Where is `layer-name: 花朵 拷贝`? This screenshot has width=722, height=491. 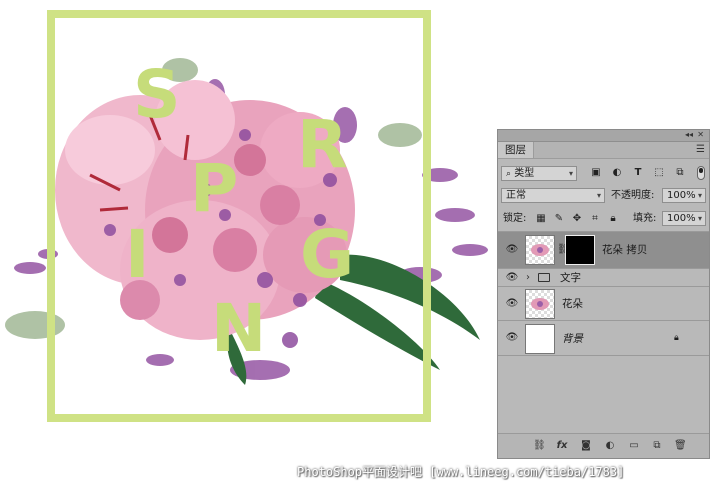
layer-name: 花朵 拷贝 is located at coordinates (625, 250).